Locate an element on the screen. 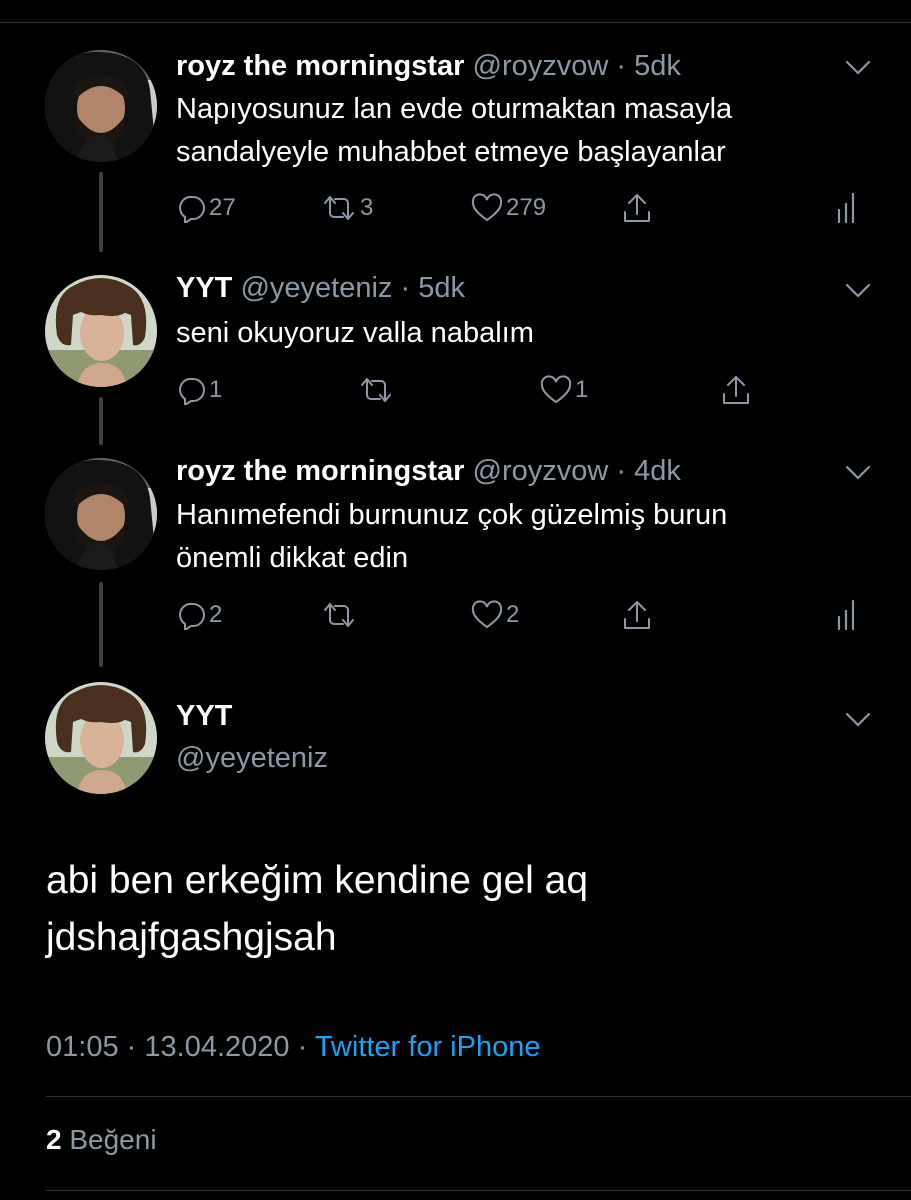  like-count: 1 is located at coordinates (582, 389).